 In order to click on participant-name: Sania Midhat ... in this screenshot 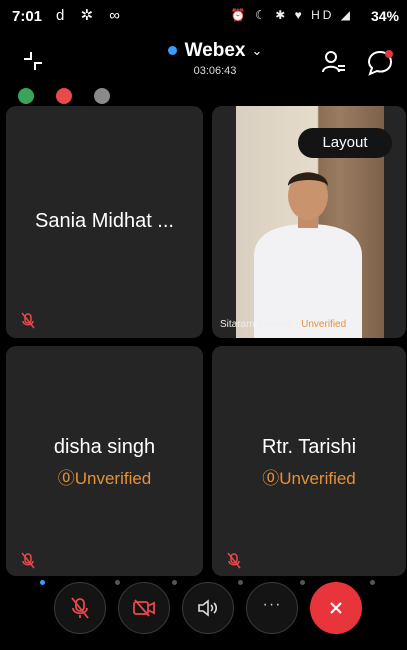, I will do `click(104, 221)`.